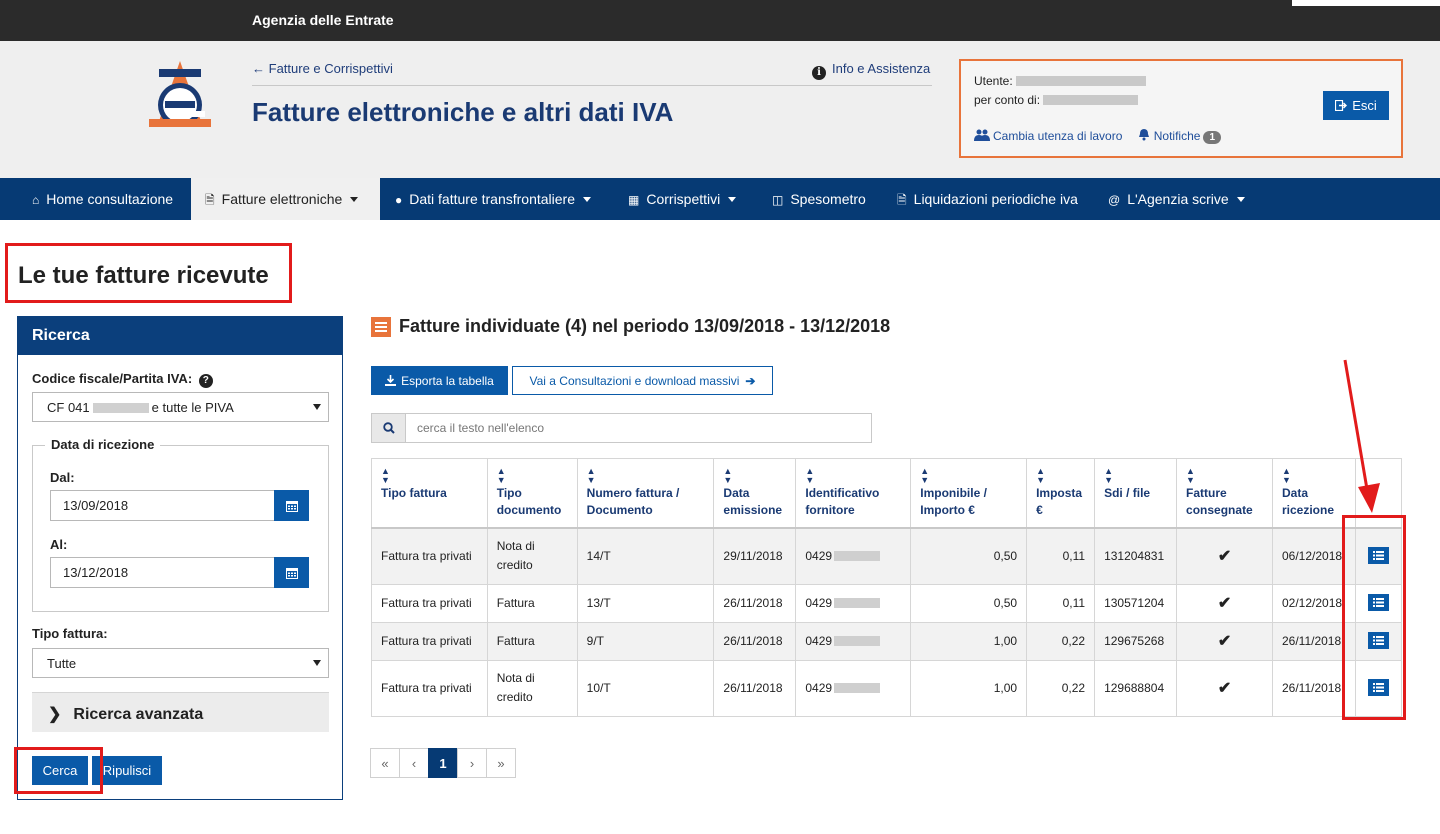  What do you see at coordinates (68, 407) in the screenshot?
I see `cf-select-prefix: CF 041` at bounding box center [68, 407].